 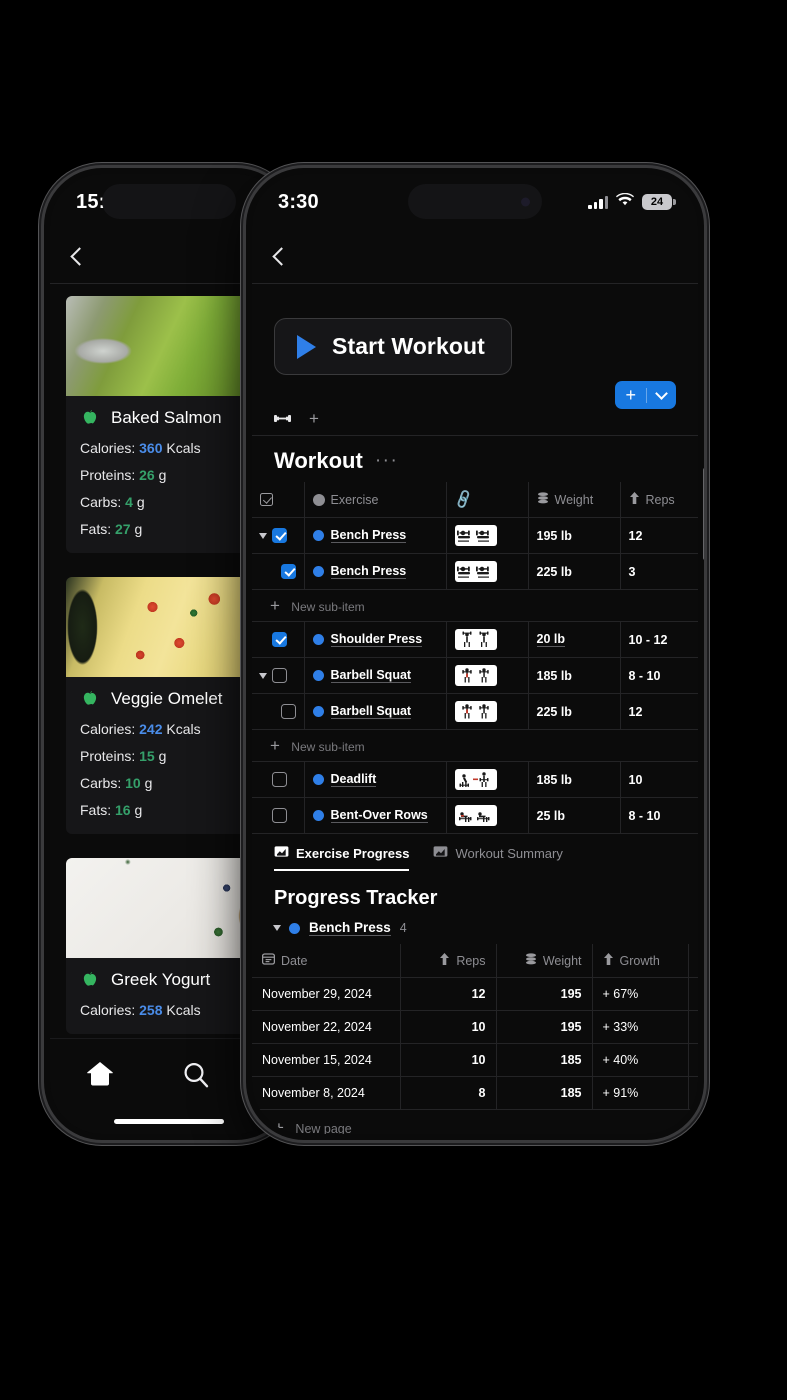 I want to click on table-row: Bent-Over Rows 25 lb 8 - 10, so click(x=475, y=815).